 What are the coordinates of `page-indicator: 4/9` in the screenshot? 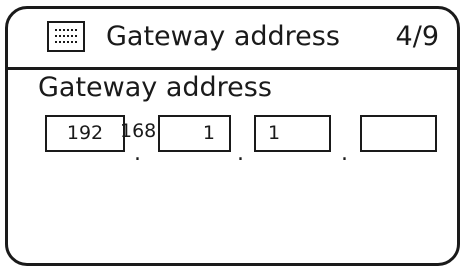 It's located at (417, 36).